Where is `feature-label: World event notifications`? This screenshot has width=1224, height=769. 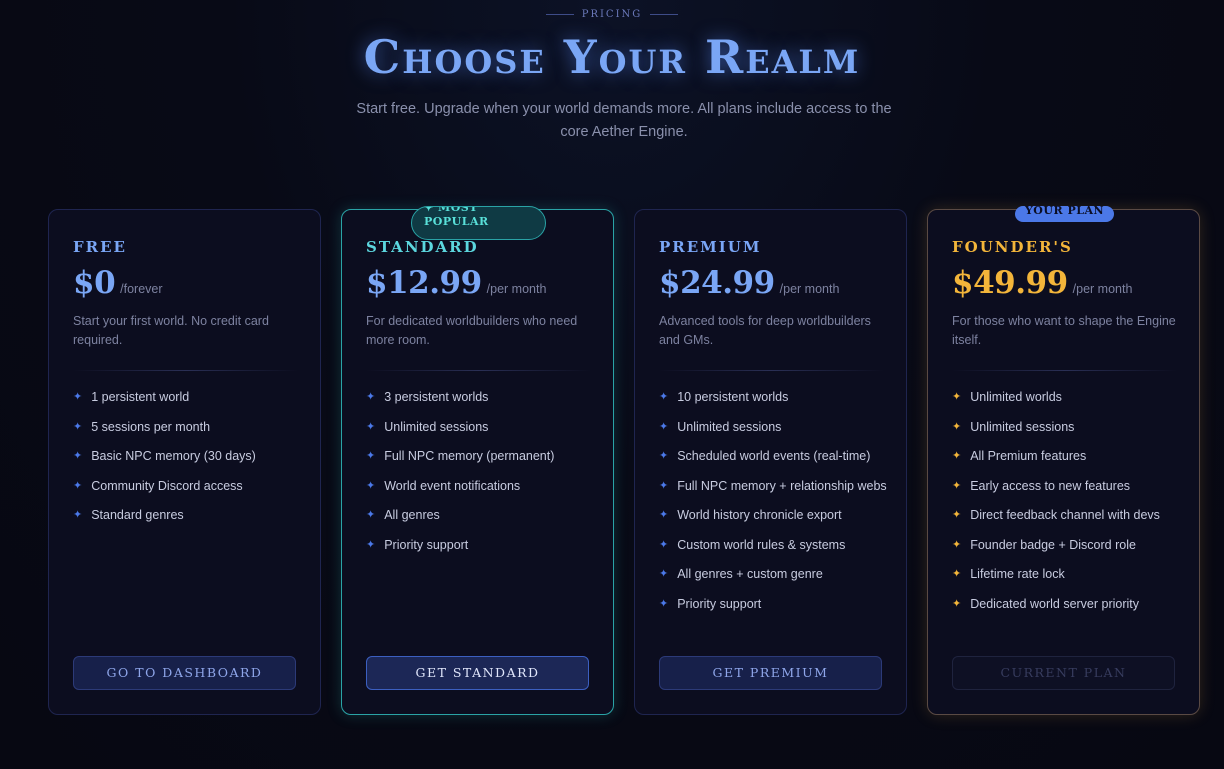
feature-label: World event notifications is located at coordinates (452, 485).